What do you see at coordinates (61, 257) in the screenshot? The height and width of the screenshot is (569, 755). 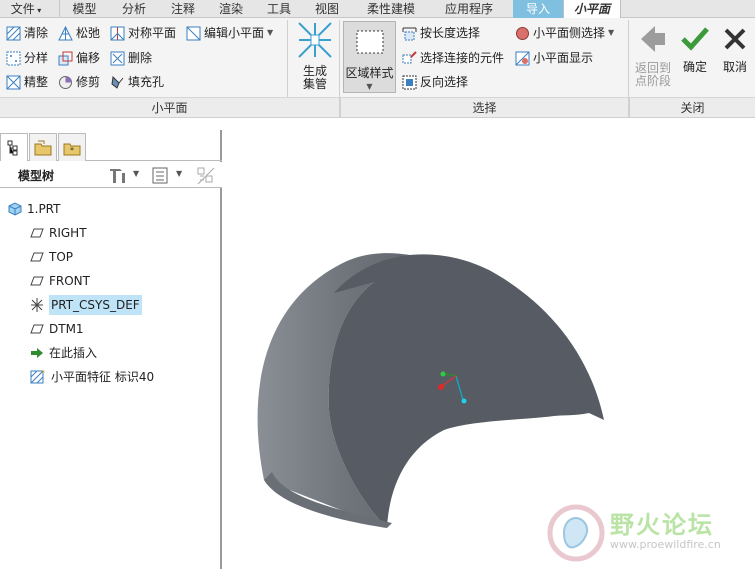 I see `tree-node-top-label: TOP` at bounding box center [61, 257].